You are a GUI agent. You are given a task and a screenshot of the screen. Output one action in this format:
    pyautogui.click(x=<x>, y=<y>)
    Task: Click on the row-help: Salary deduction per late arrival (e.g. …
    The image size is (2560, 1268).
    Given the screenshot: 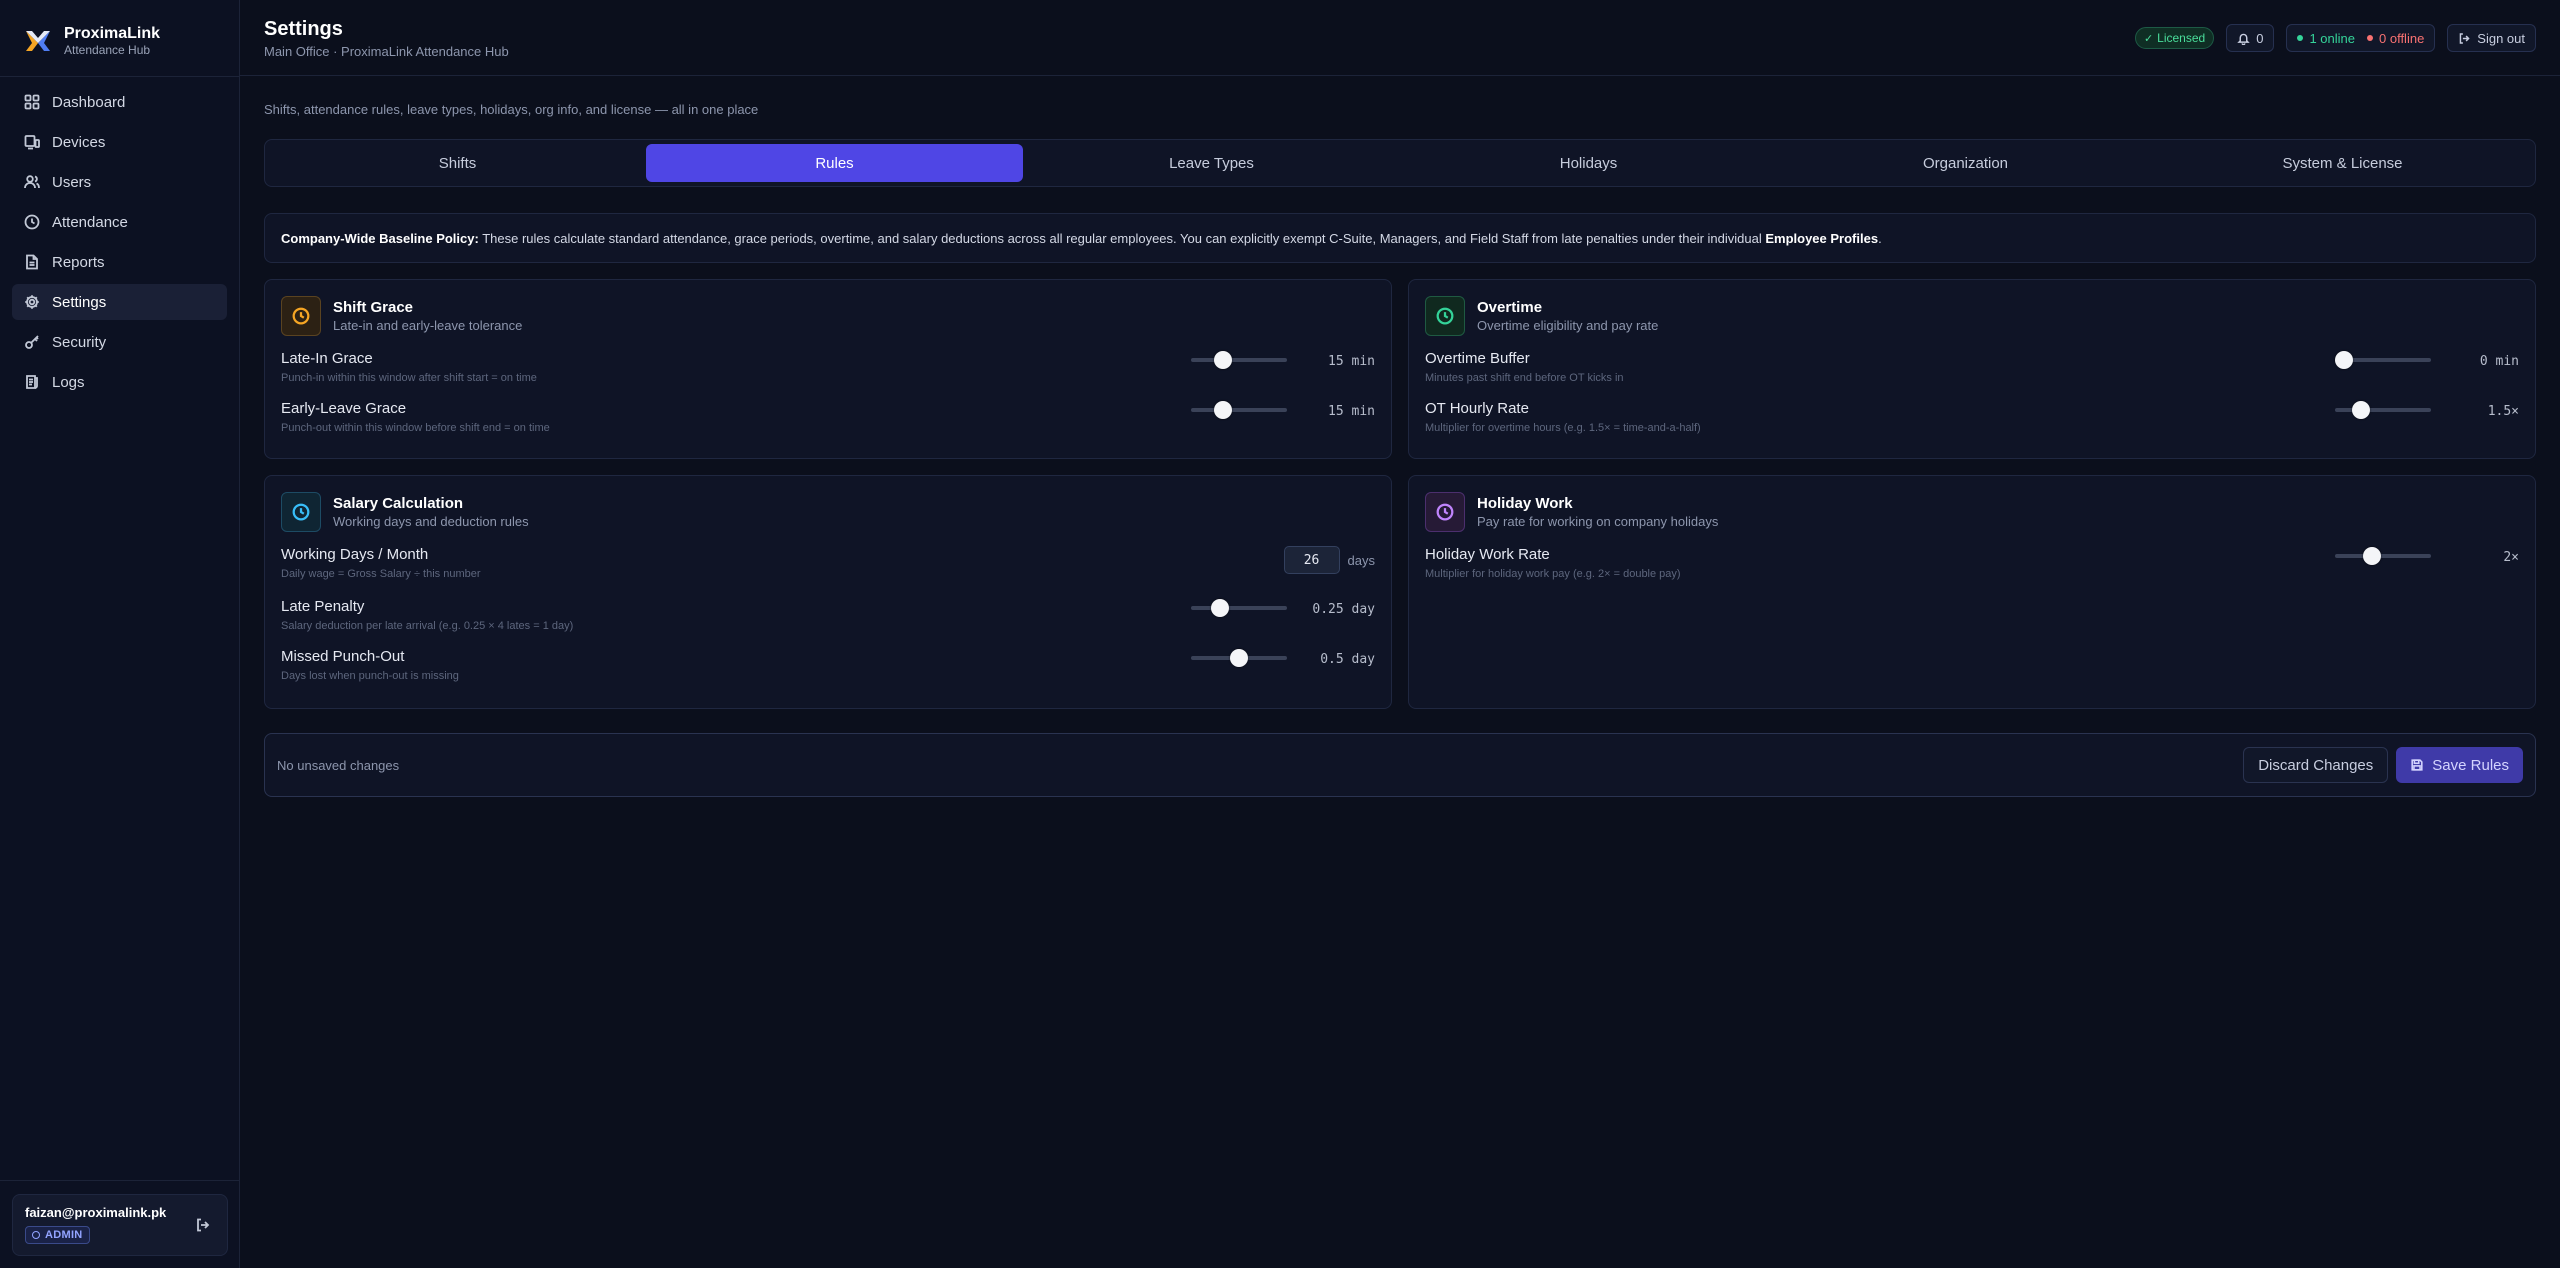 What is the action you would take?
    pyautogui.click(x=427, y=626)
    